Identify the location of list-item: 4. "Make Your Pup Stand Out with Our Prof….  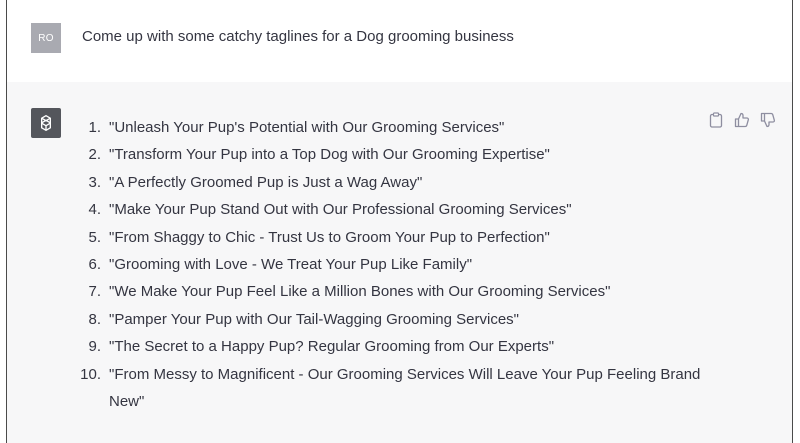
(387, 209).